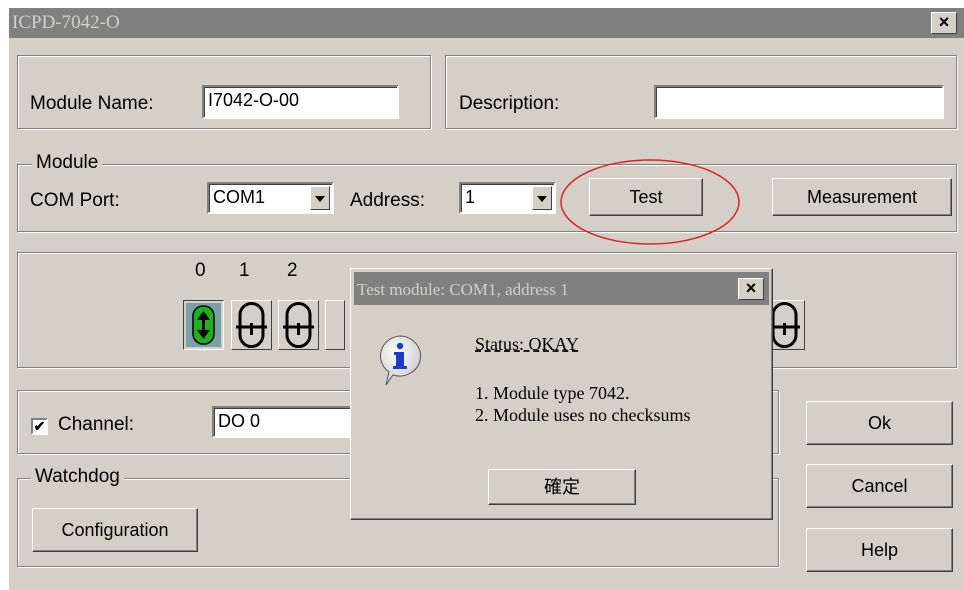  Describe the element at coordinates (650, 202) in the screenshot. I see `highlight-ellipse` at that location.